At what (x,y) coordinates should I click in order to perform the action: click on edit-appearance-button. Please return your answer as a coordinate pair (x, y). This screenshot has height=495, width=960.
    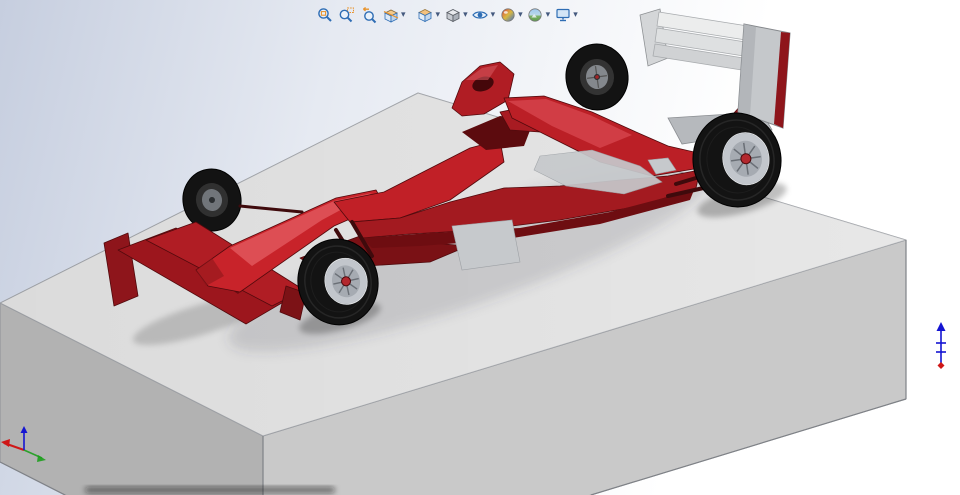
    Looking at the image, I should click on (507, 15).